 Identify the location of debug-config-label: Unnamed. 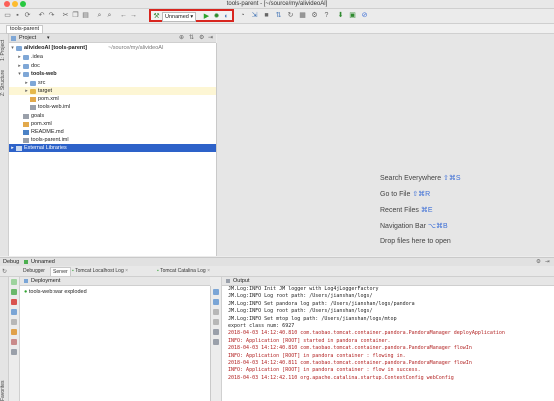
(43, 262).